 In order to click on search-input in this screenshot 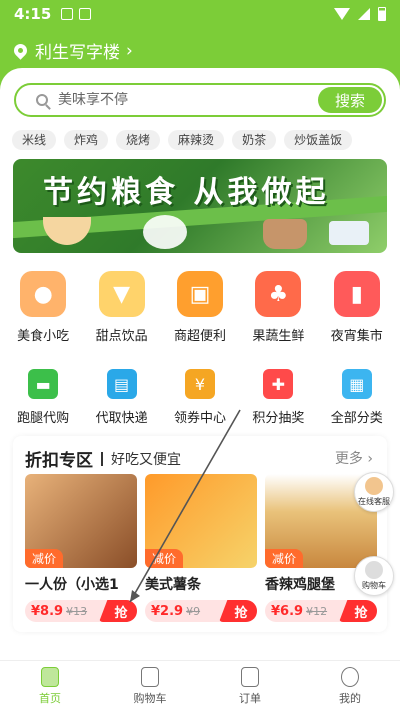, I will do `click(178, 100)`.